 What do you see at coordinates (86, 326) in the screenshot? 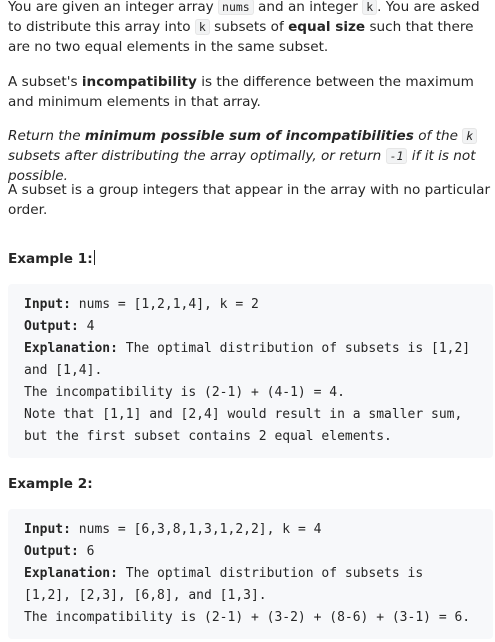
I see `output-value: 4` at bounding box center [86, 326].